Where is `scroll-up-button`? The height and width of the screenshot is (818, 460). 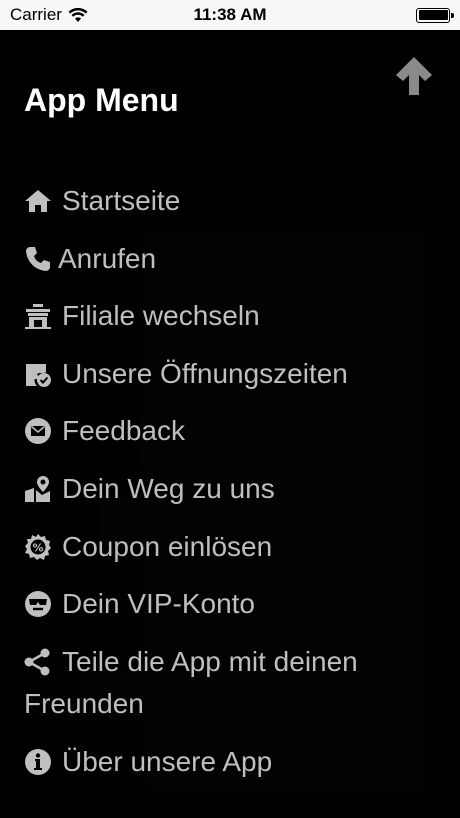 scroll-up-button is located at coordinates (414, 76).